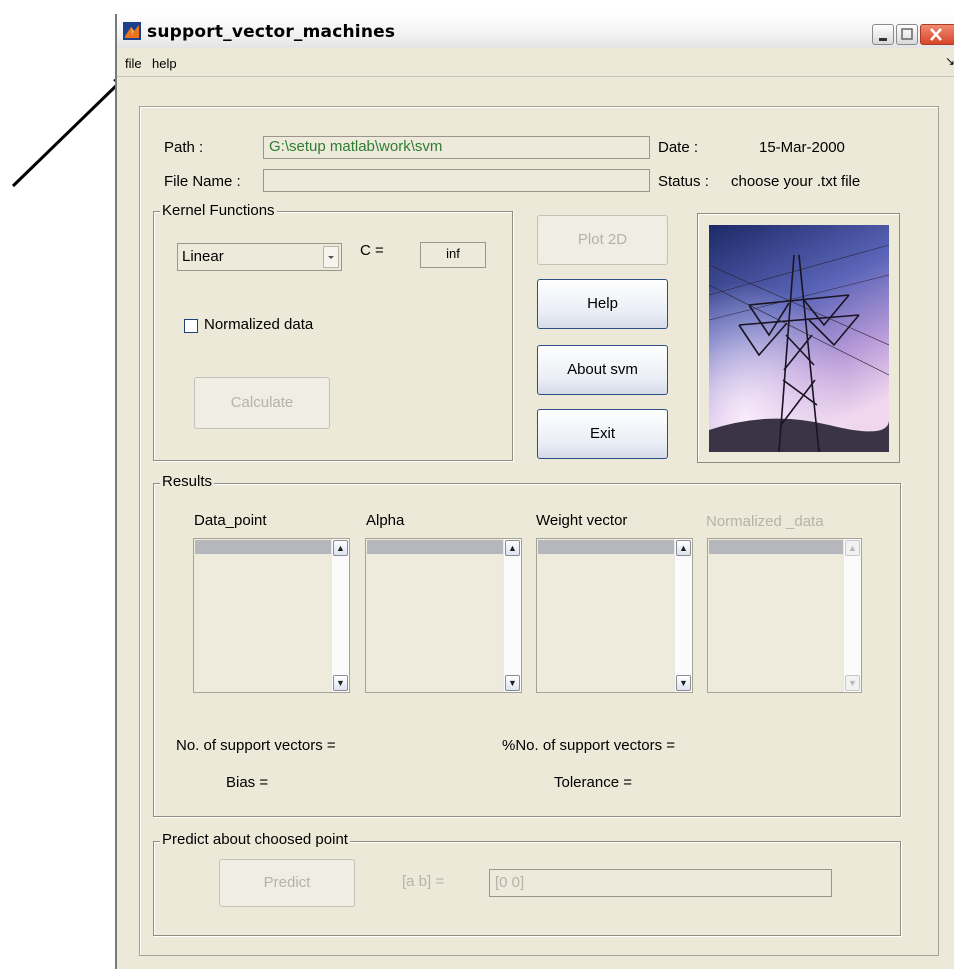 Image resolution: width=954 pixels, height=969 pixels. I want to click on kernel-select-dropdown, so click(331, 257).